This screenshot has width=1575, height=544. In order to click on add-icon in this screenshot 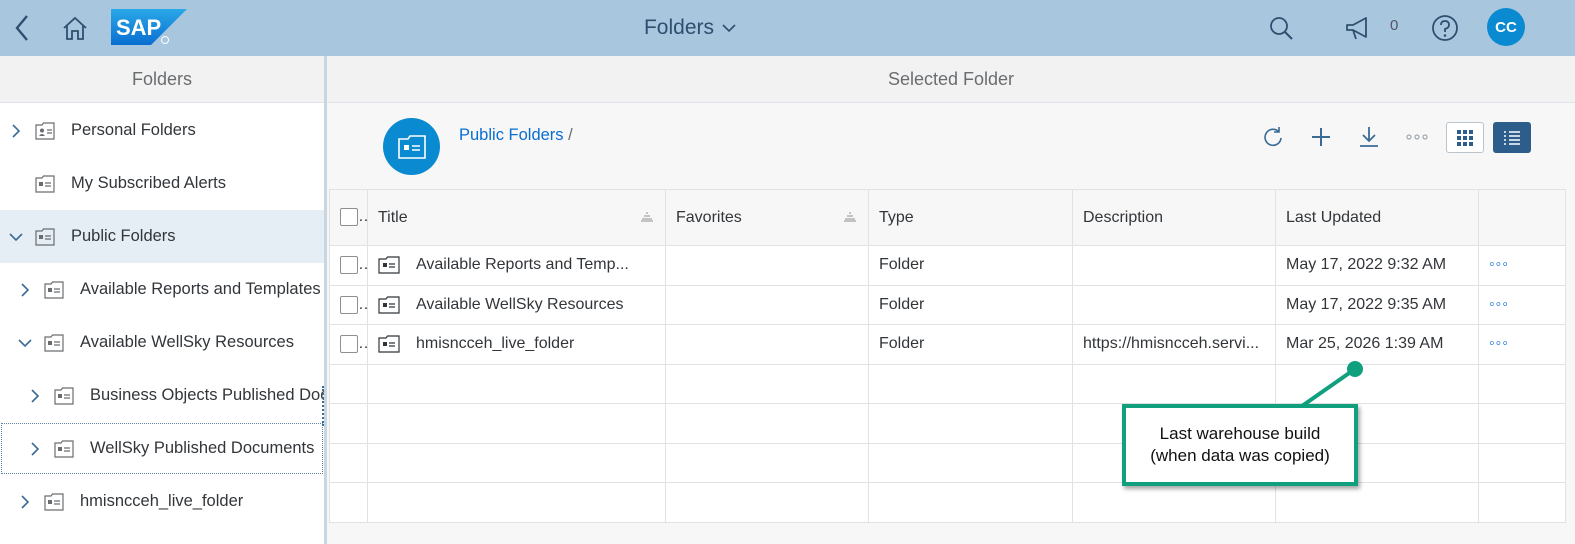, I will do `click(1321, 137)`.